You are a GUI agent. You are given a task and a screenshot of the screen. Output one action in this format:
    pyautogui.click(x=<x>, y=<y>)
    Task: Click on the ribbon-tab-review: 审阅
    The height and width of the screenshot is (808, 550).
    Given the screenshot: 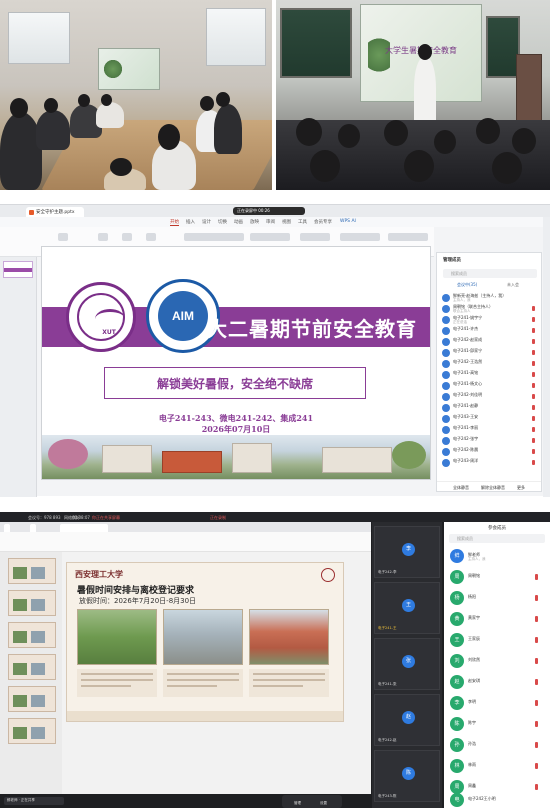 What is the action you would take?
    pyautogui.click(x=270, y=222)
    